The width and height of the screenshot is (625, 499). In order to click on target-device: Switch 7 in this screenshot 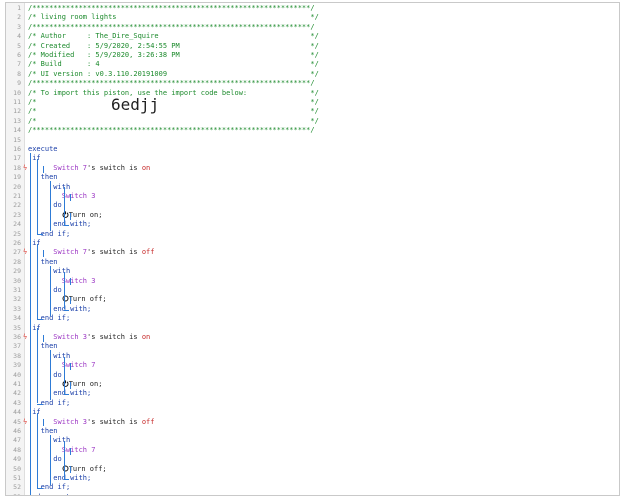, I will do `click(78, 449)`.